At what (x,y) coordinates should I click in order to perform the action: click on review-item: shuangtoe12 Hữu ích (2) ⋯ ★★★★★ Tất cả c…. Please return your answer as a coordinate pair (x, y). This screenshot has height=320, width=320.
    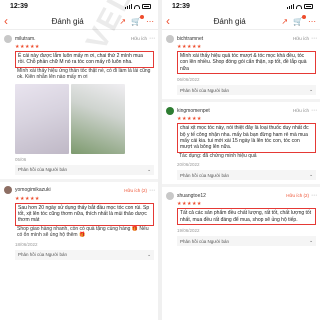
    Looking at the image, I should click on (241, 217).